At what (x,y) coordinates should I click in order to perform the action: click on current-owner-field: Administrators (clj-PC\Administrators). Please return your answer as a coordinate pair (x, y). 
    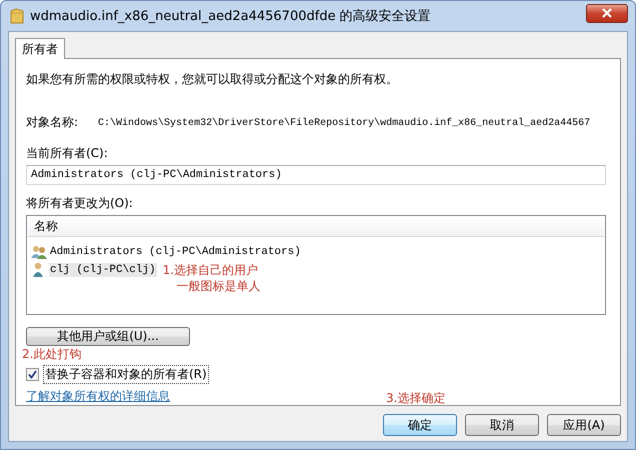
    Looking at the image, I should click on (316, 175).